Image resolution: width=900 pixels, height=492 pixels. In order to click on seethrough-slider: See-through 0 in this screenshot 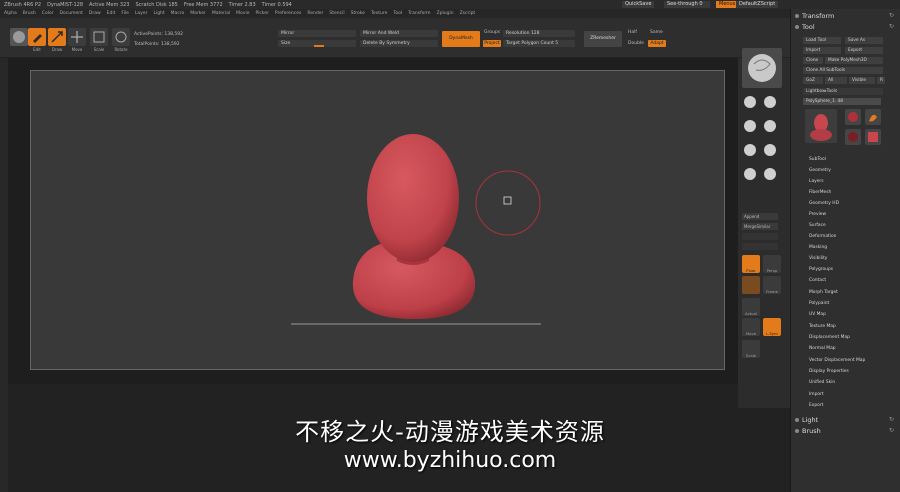, I will do `click(687, 4)`.